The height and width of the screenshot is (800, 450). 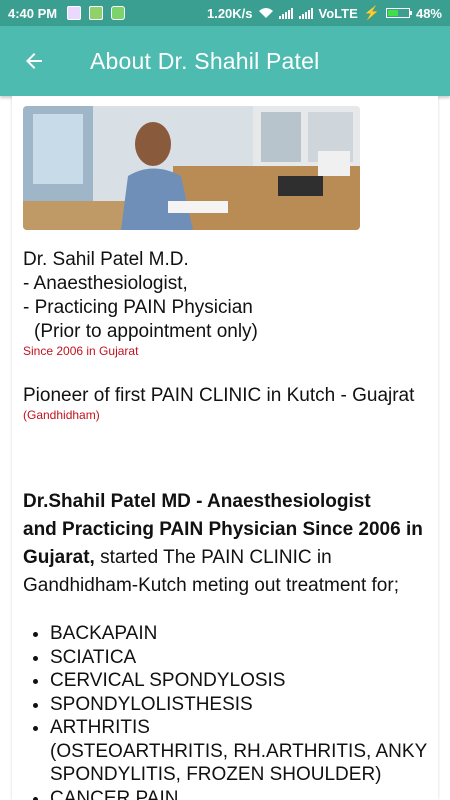 What do you see at coordinates (428, 13) in the screenshot?
I see `battery-percent: 48%` at bounding box center [428, 13].